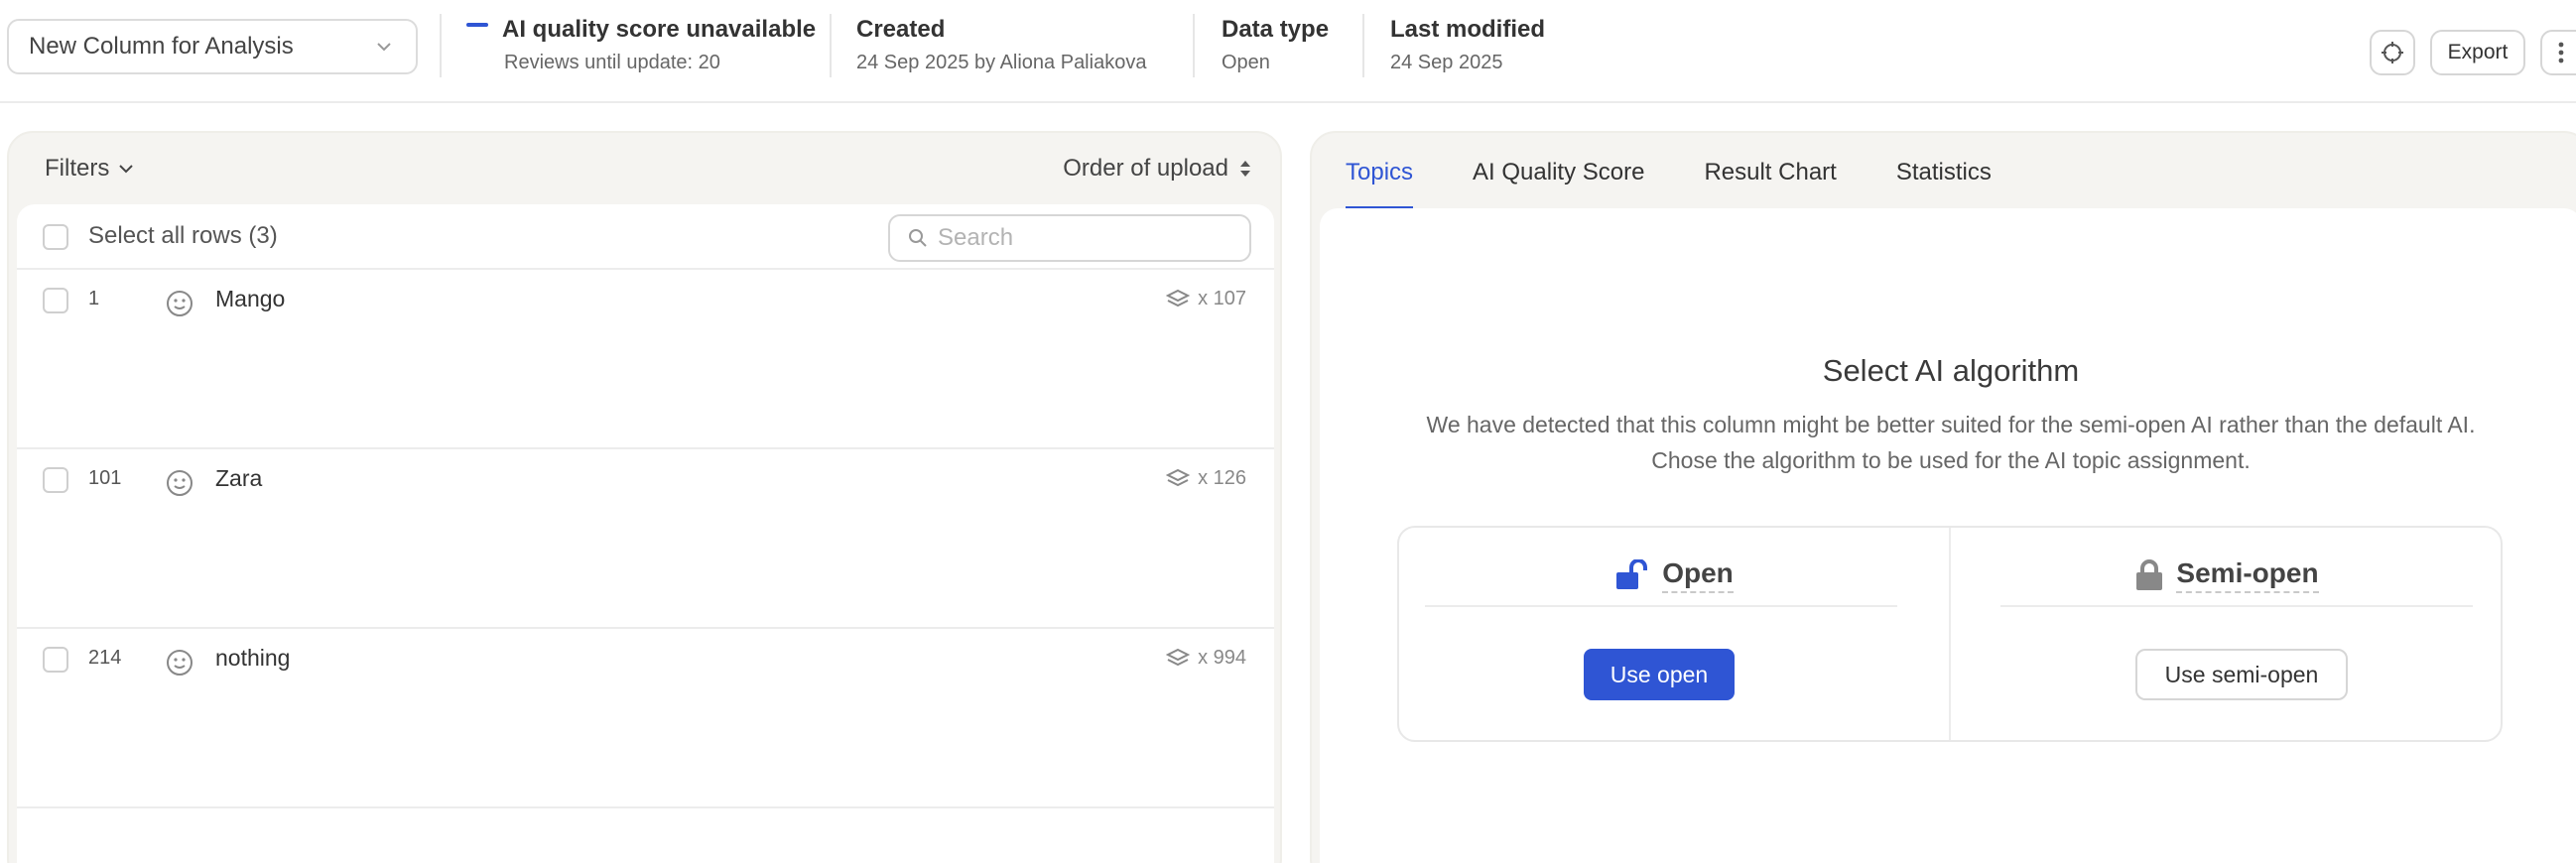 The width and height of the screenshot is (2576, 863). I want to click on export-button: Export, so click(2478, 52).